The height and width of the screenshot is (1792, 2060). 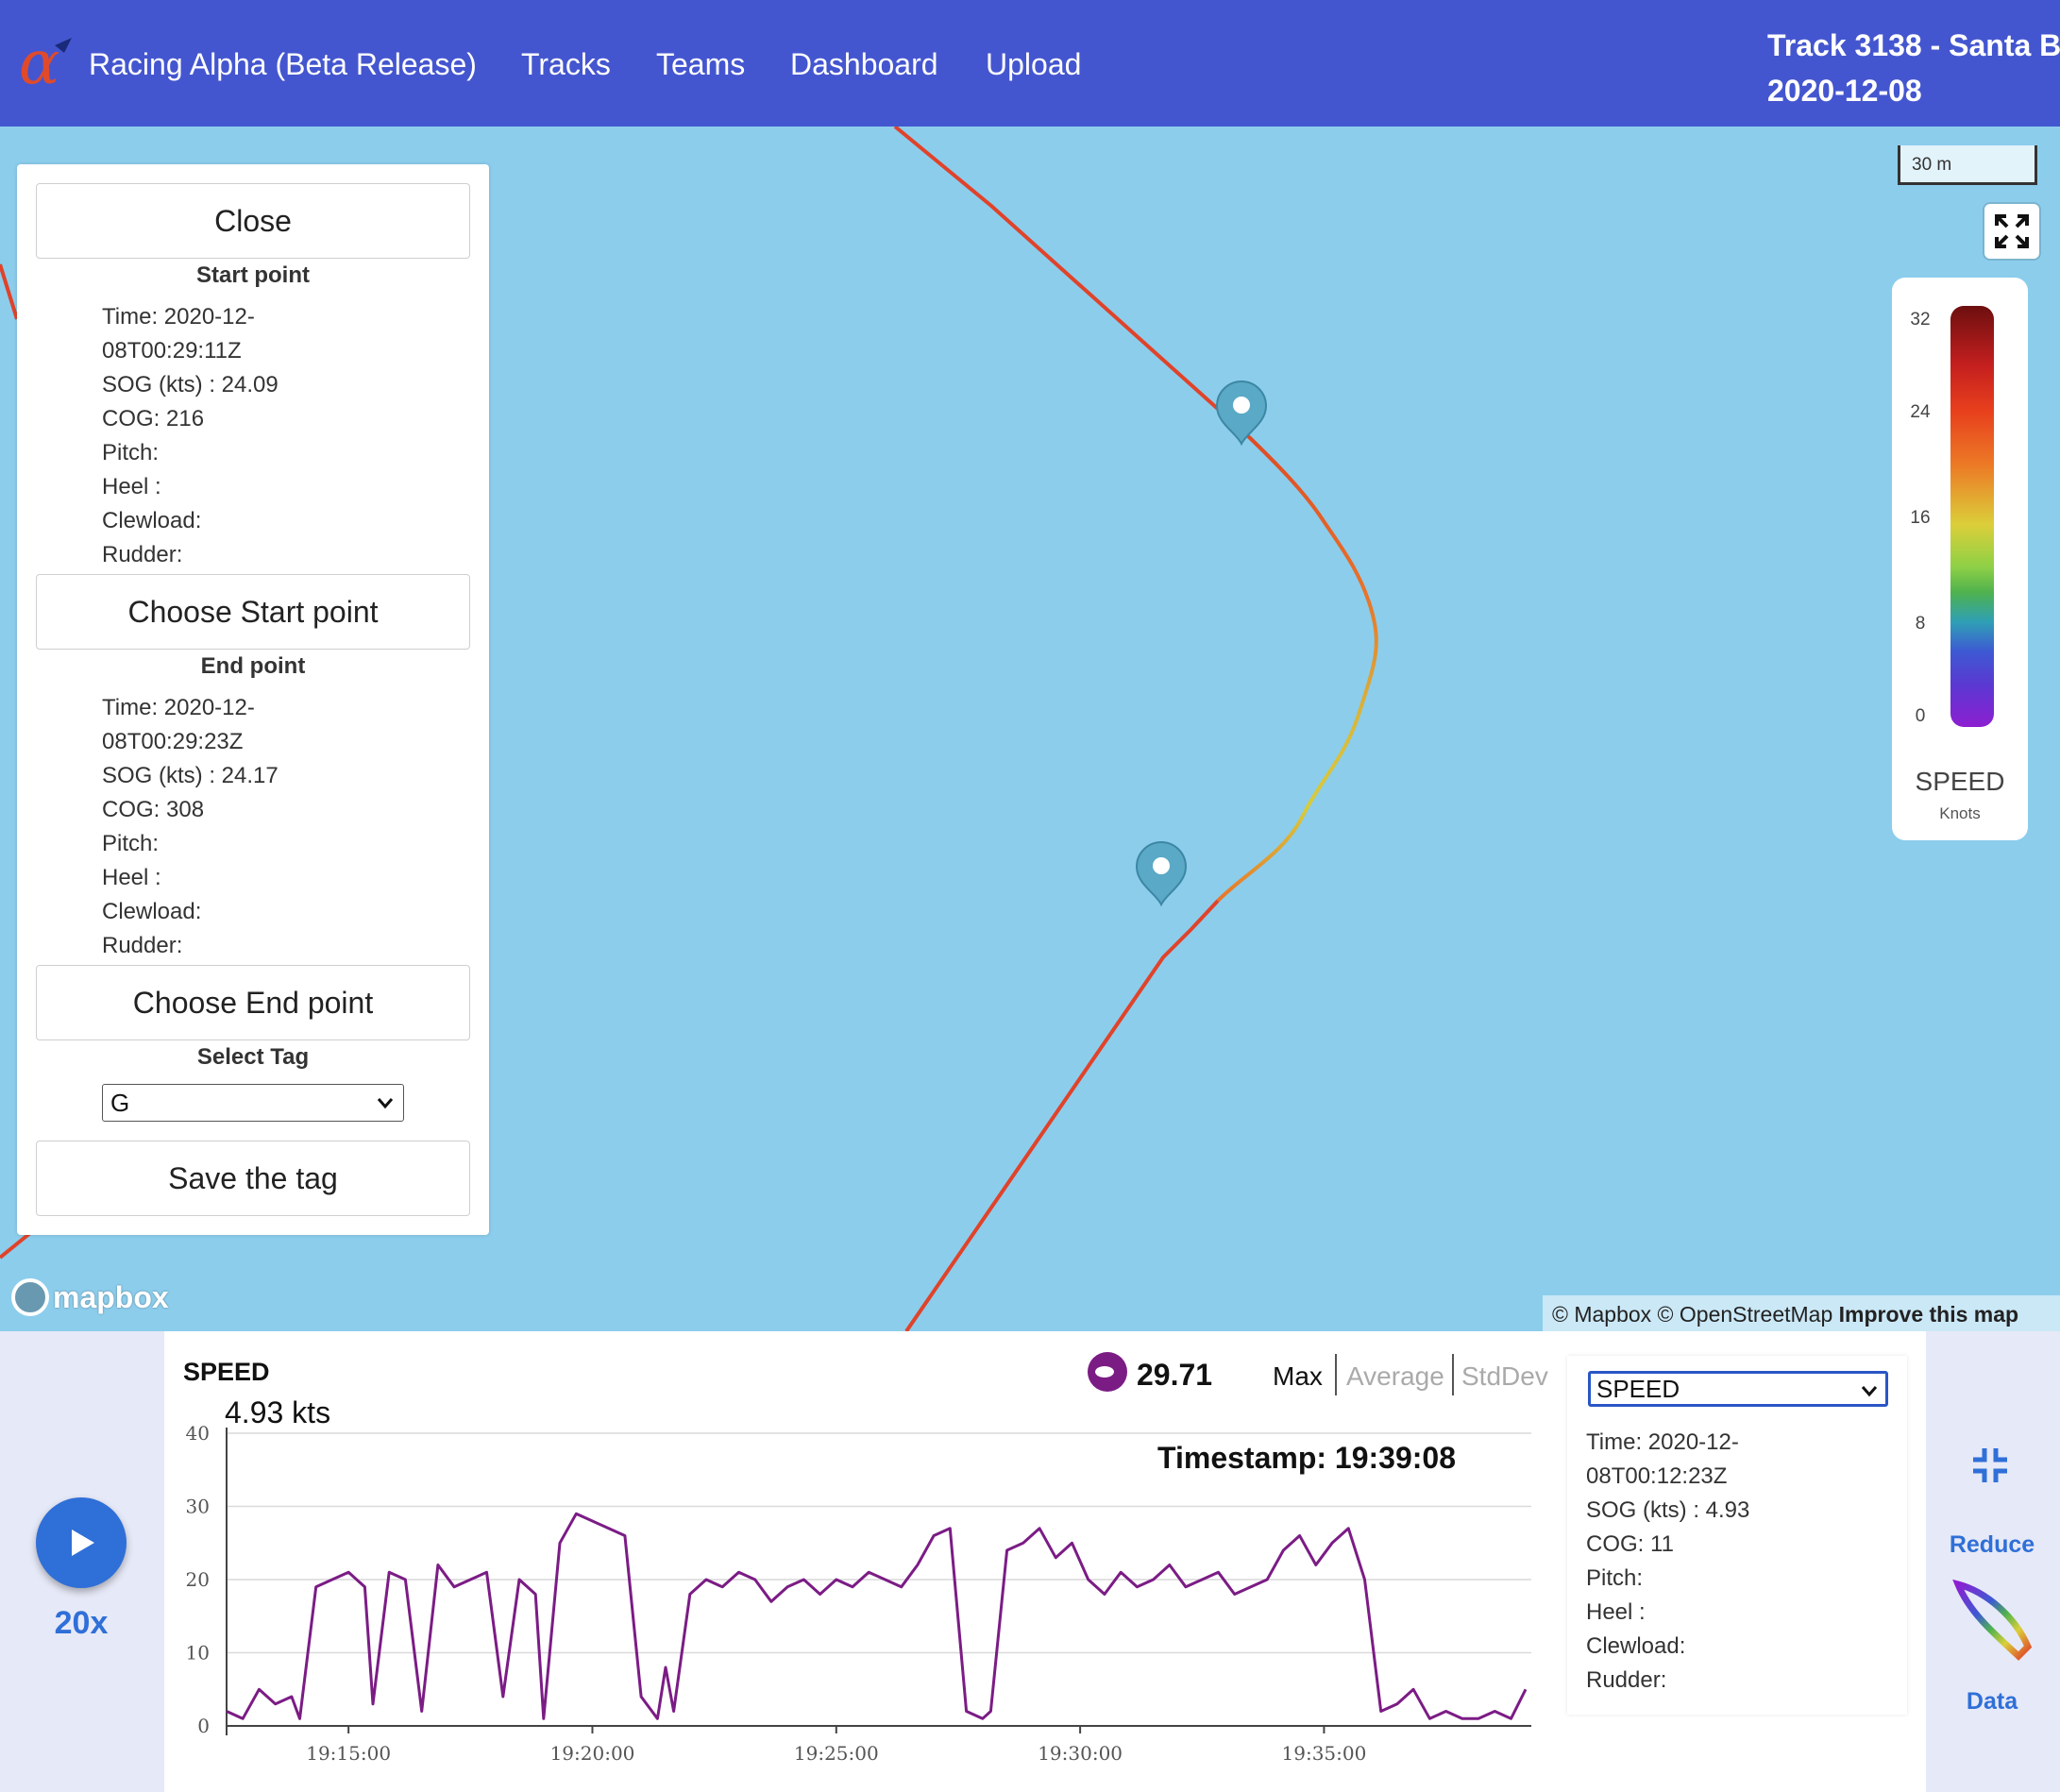 I want to click on start-heel: Heel :, so click(x=131, y=486).